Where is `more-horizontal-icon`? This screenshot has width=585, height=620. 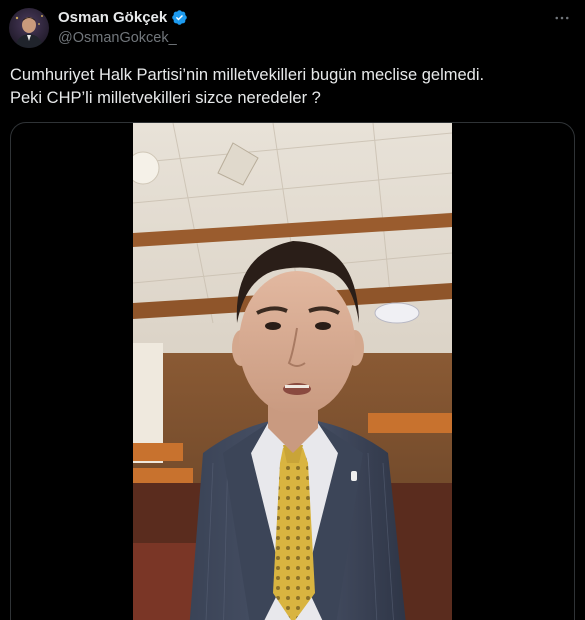
more-horizontal-icon is located at coordinates (562, 18).